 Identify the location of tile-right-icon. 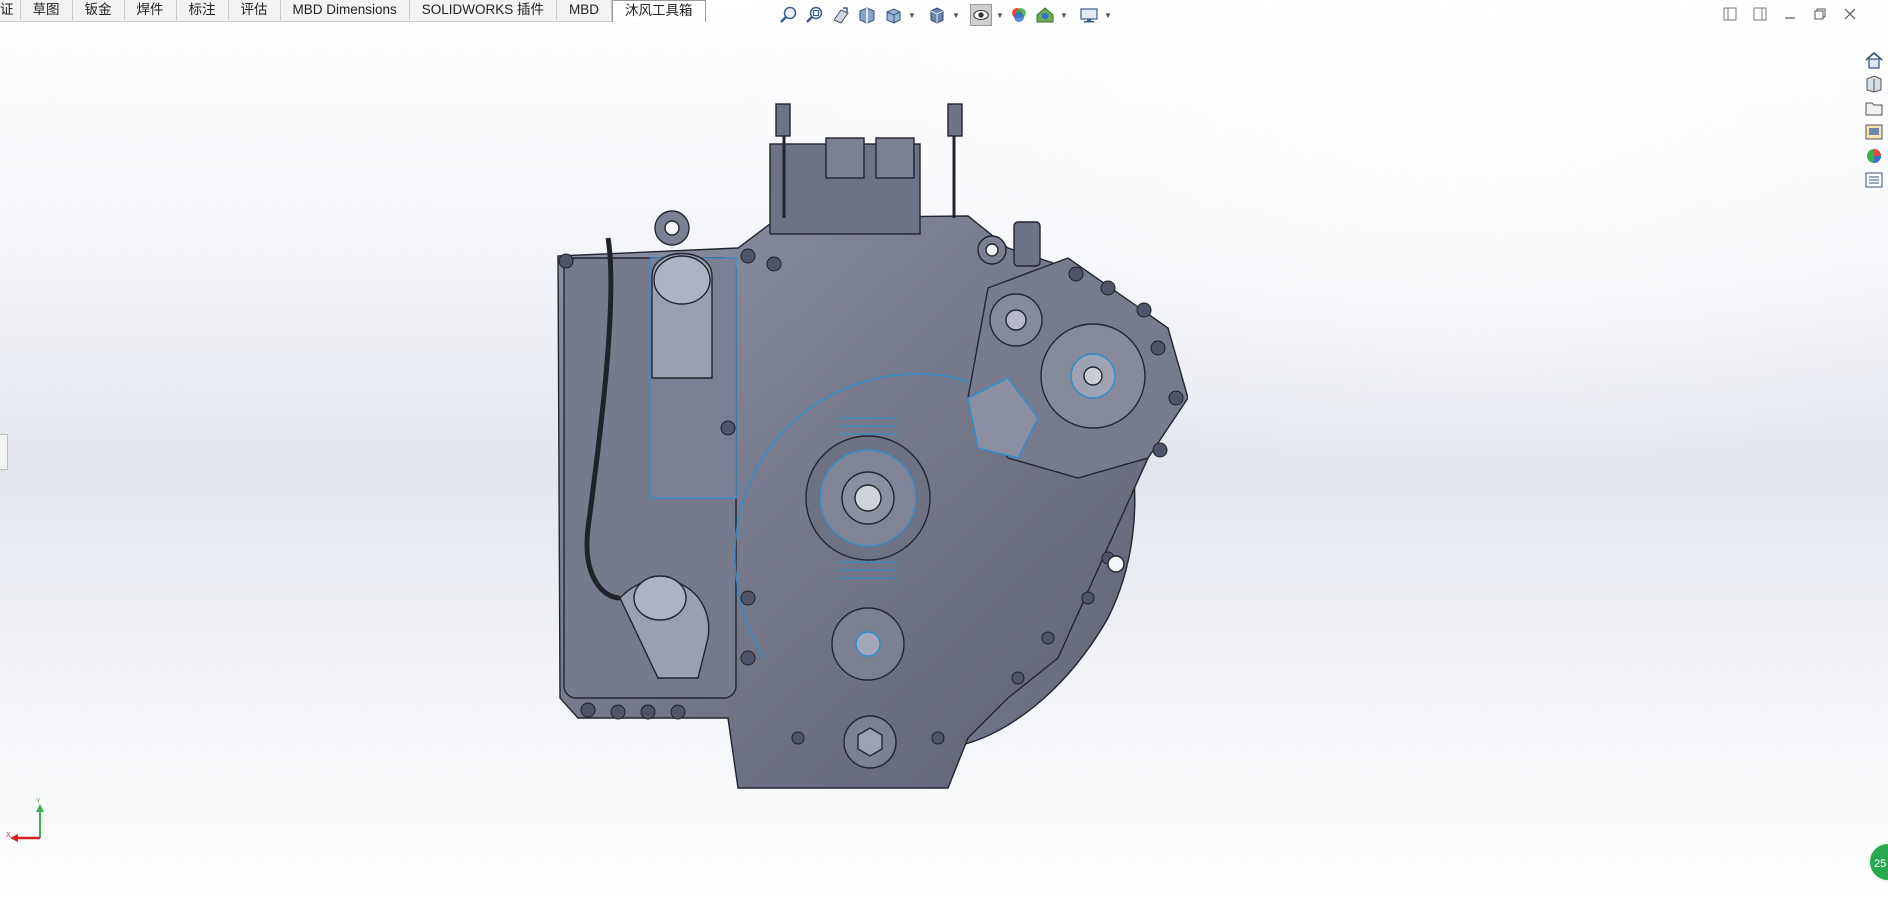
(1760, 14).